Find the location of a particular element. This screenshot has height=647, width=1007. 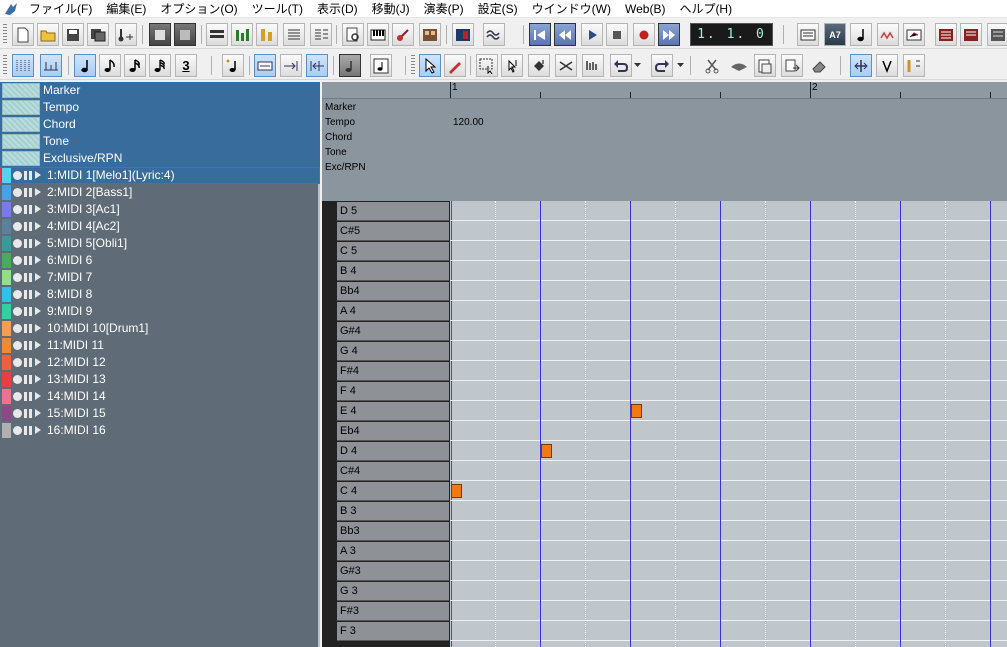

track-settings-button is located at coordinates (997, 34).